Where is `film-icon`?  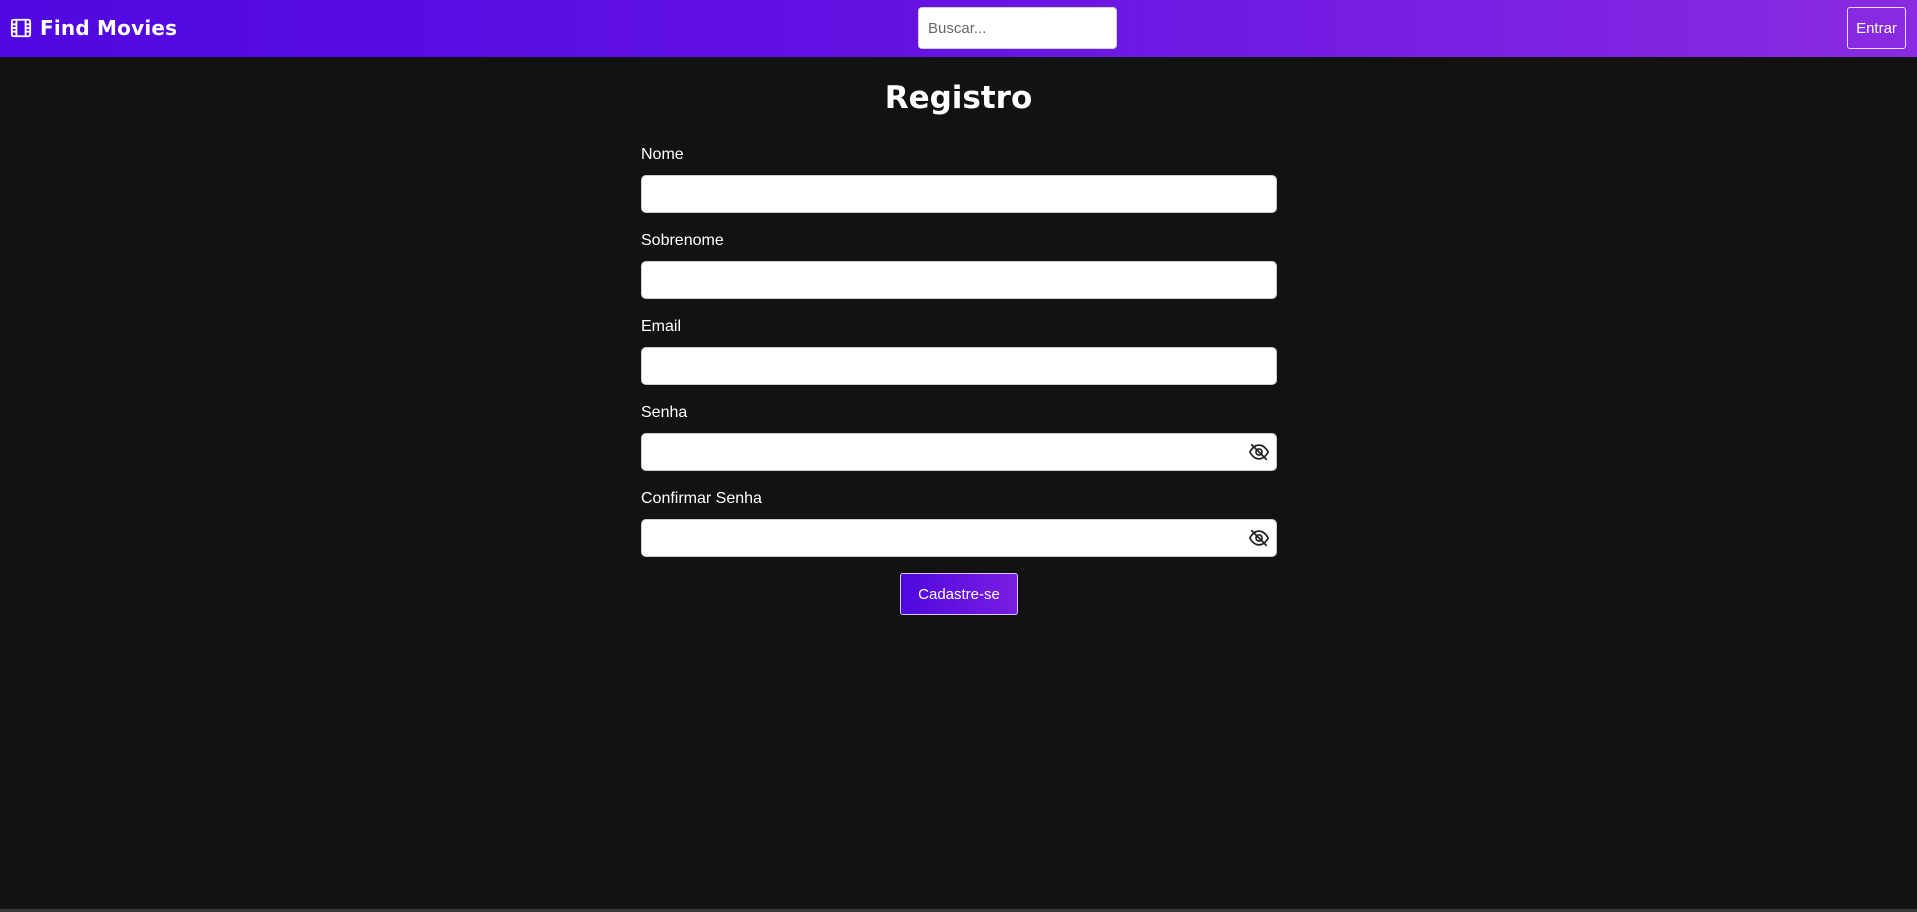
film-icon is located at coordinates (21, 28).